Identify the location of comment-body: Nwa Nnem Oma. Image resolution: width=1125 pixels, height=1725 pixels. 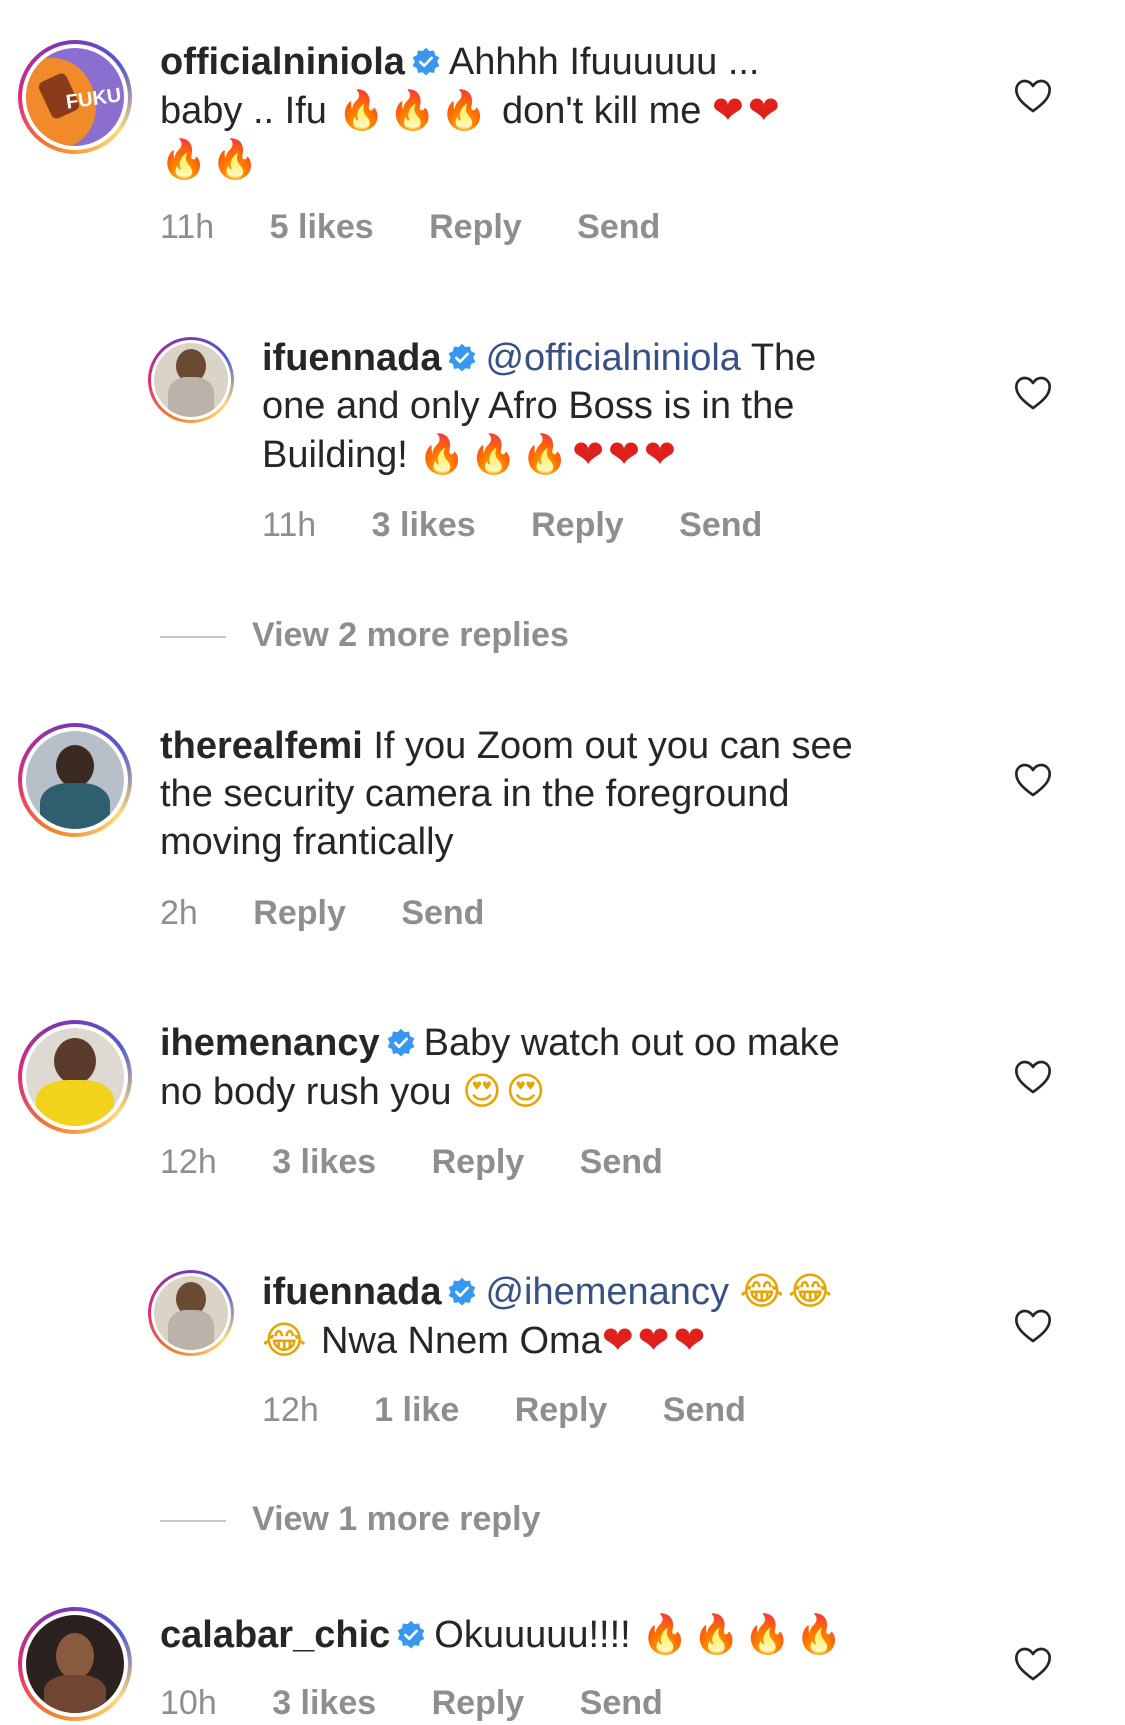
(461, 1341).